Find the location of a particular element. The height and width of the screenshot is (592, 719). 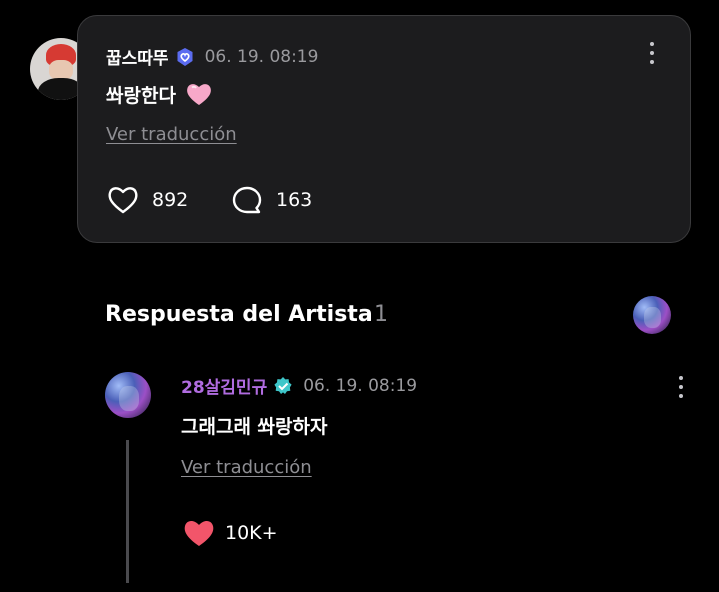

reply-translate-link: Ver traducción is located at coordinates (246, 467).